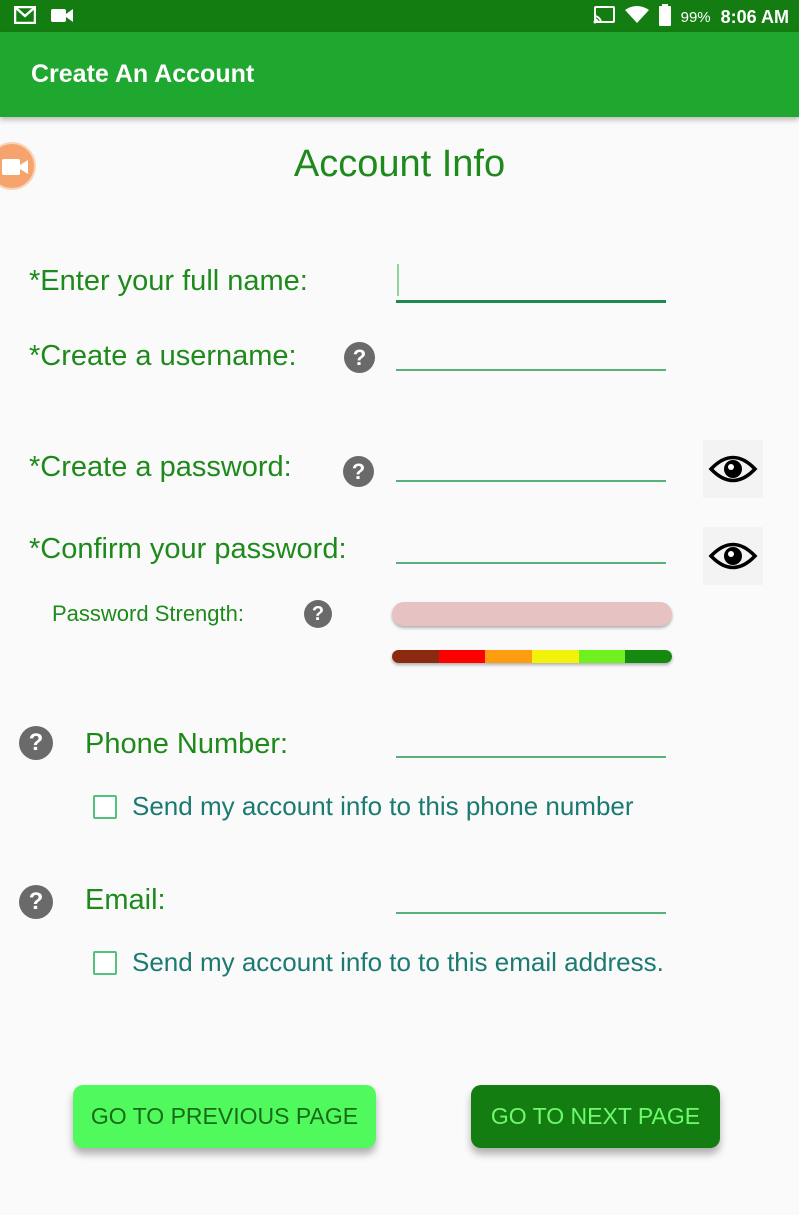 This screenshot has height=1215, width=799. Describe the element at coordinates (398, 280) in the screenshot. I see `text-cursor` at that location.